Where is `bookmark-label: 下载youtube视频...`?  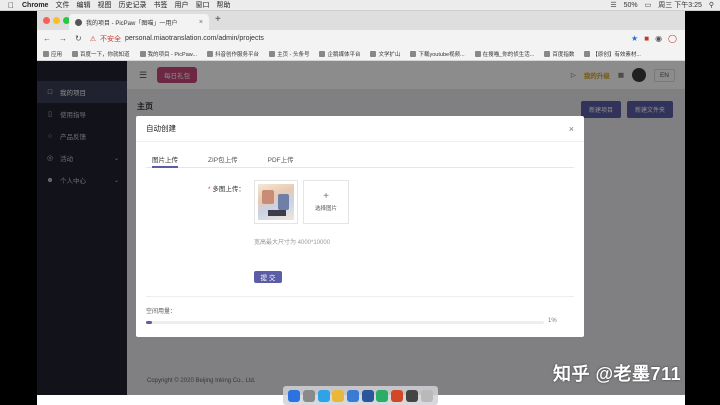 bookmark-label: 下载youtube视频... is located at coordinates (441, 54).